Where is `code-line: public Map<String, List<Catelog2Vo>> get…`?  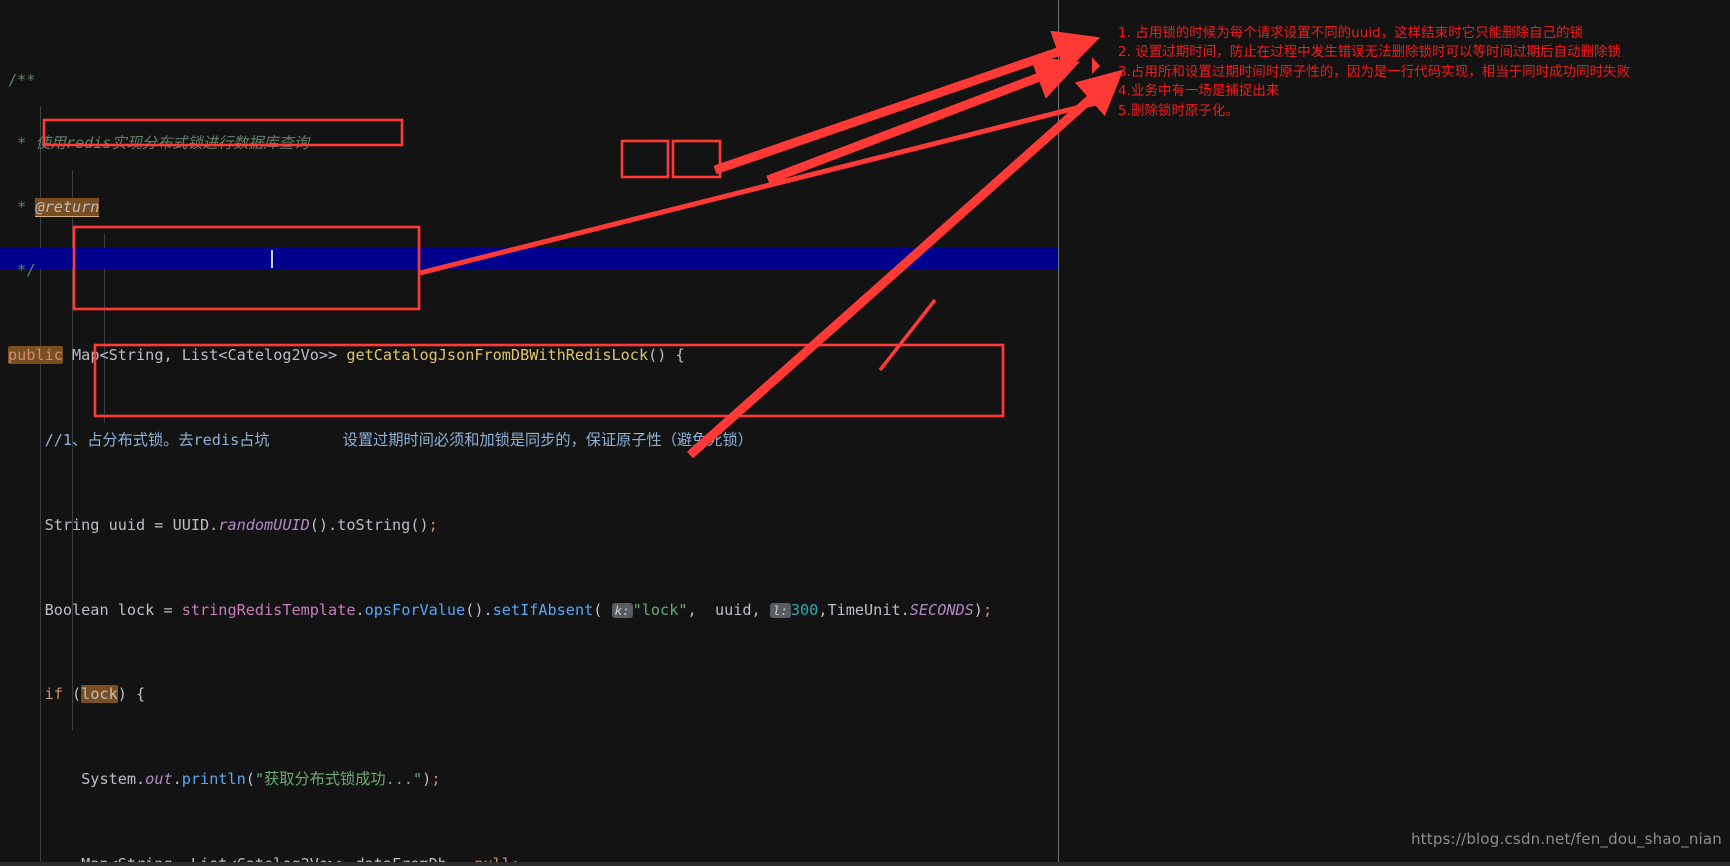 code-line: public Map<String, List<Catelog2Vo>> get… is located at coordinates (346, 355).